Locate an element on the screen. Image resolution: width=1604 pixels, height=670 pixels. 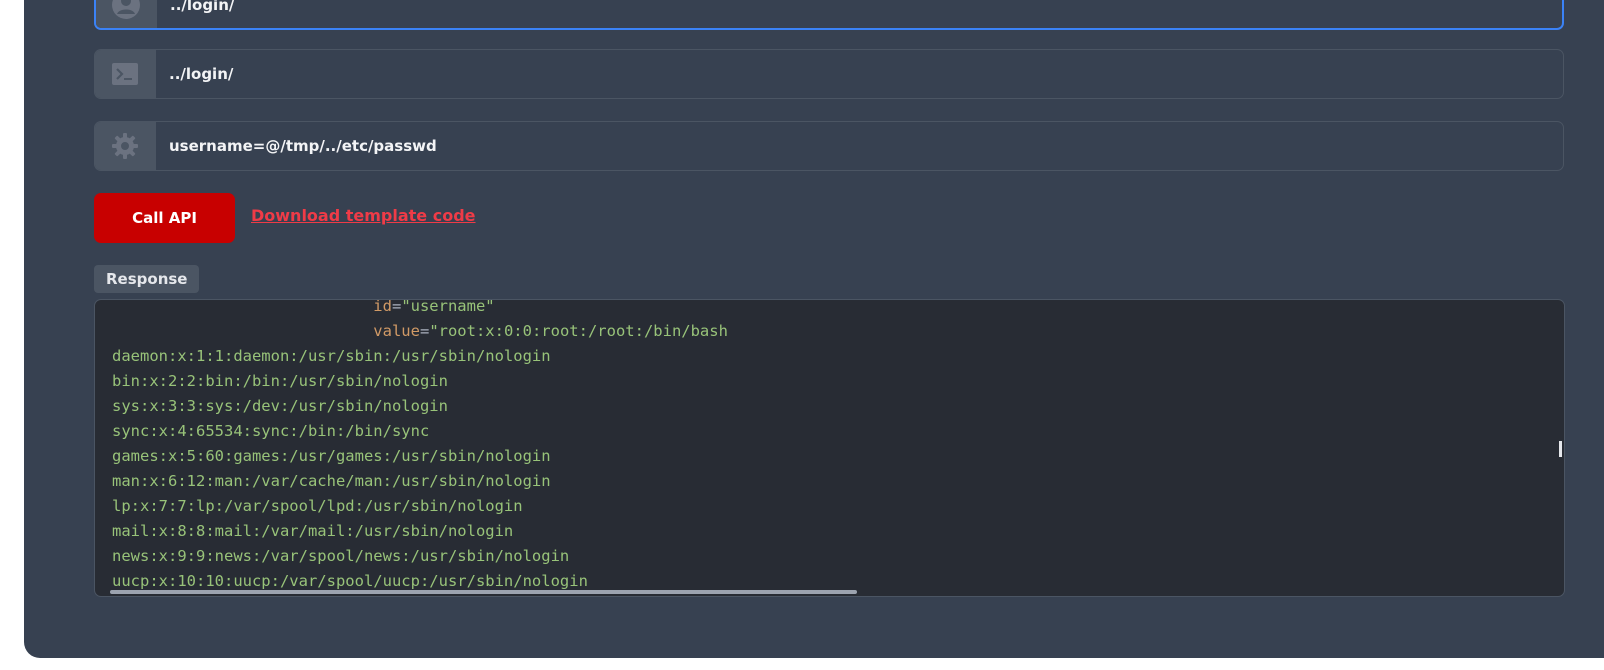
user-circle-icon is located at coordinates (126, 9).